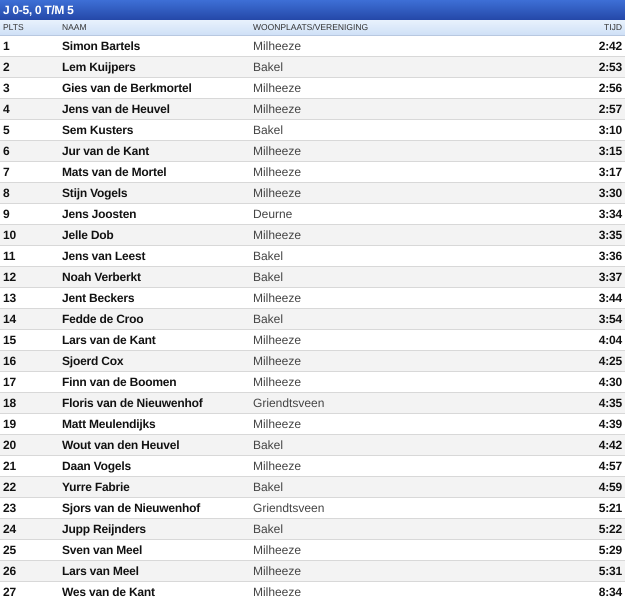  I want to click on club-cell: Griendtsveen, so click(399, 403).